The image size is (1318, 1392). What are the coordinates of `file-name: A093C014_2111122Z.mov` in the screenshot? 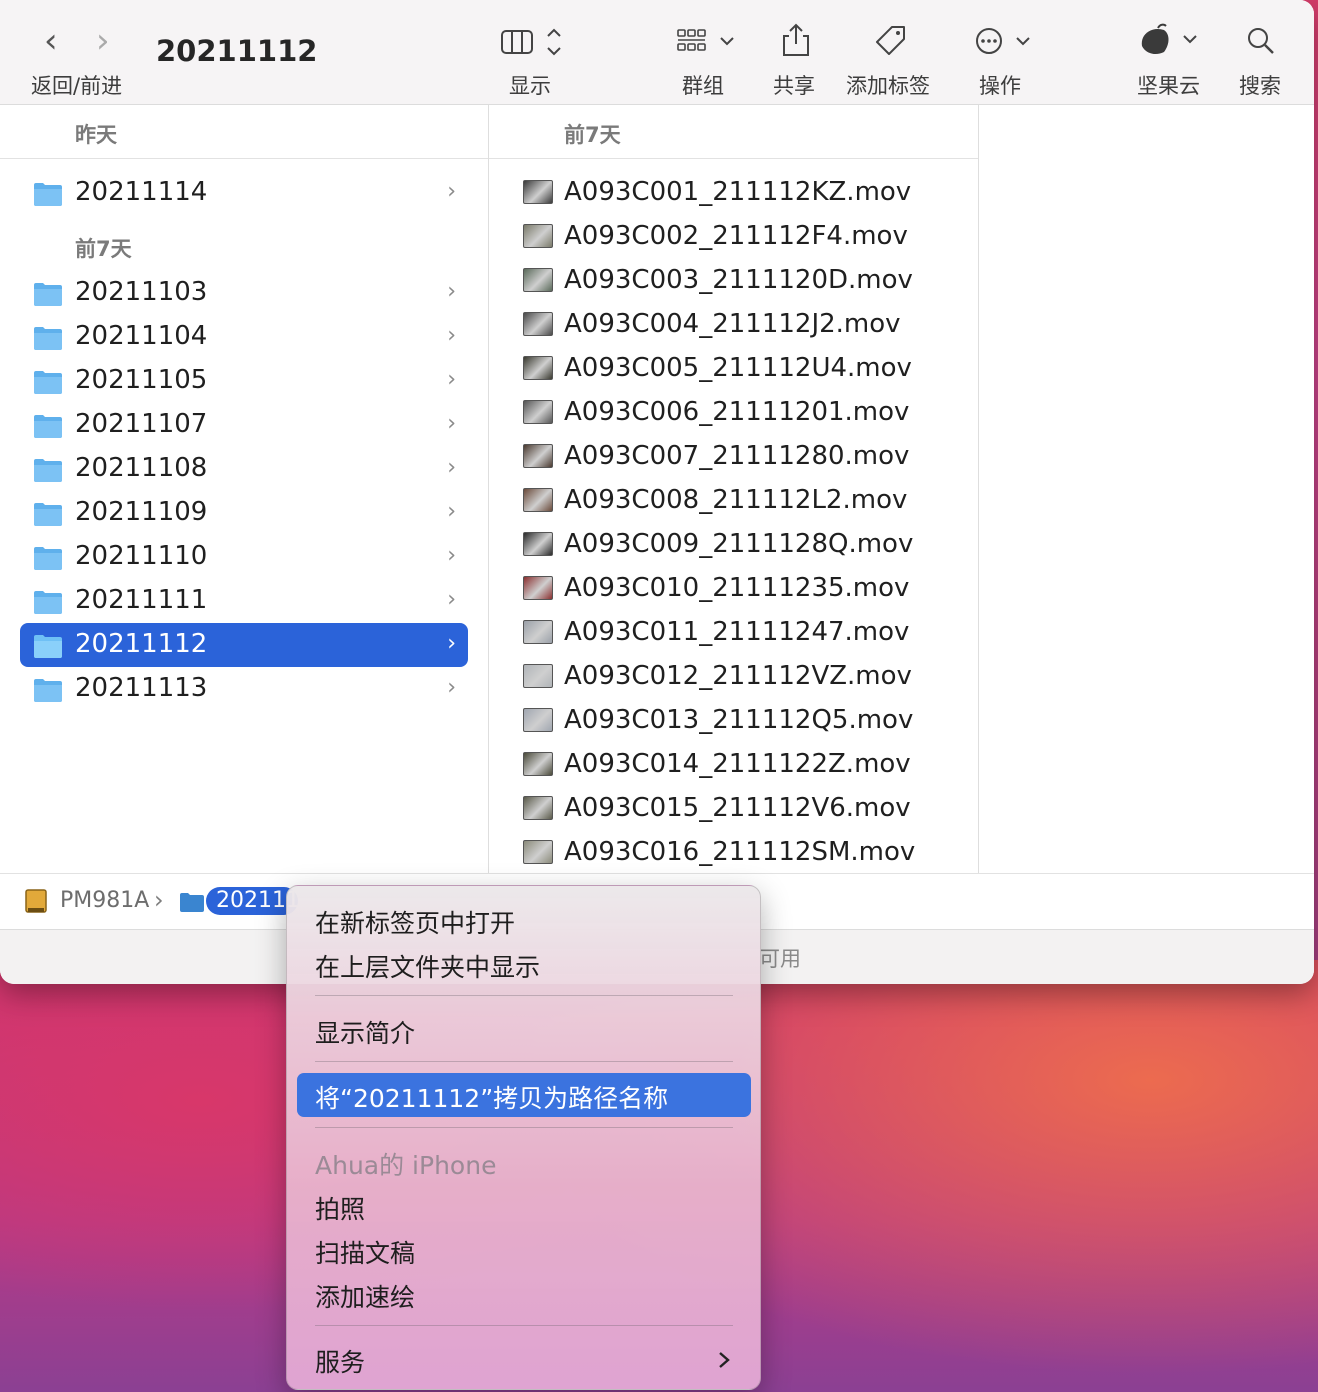 It's located at (737, 764).